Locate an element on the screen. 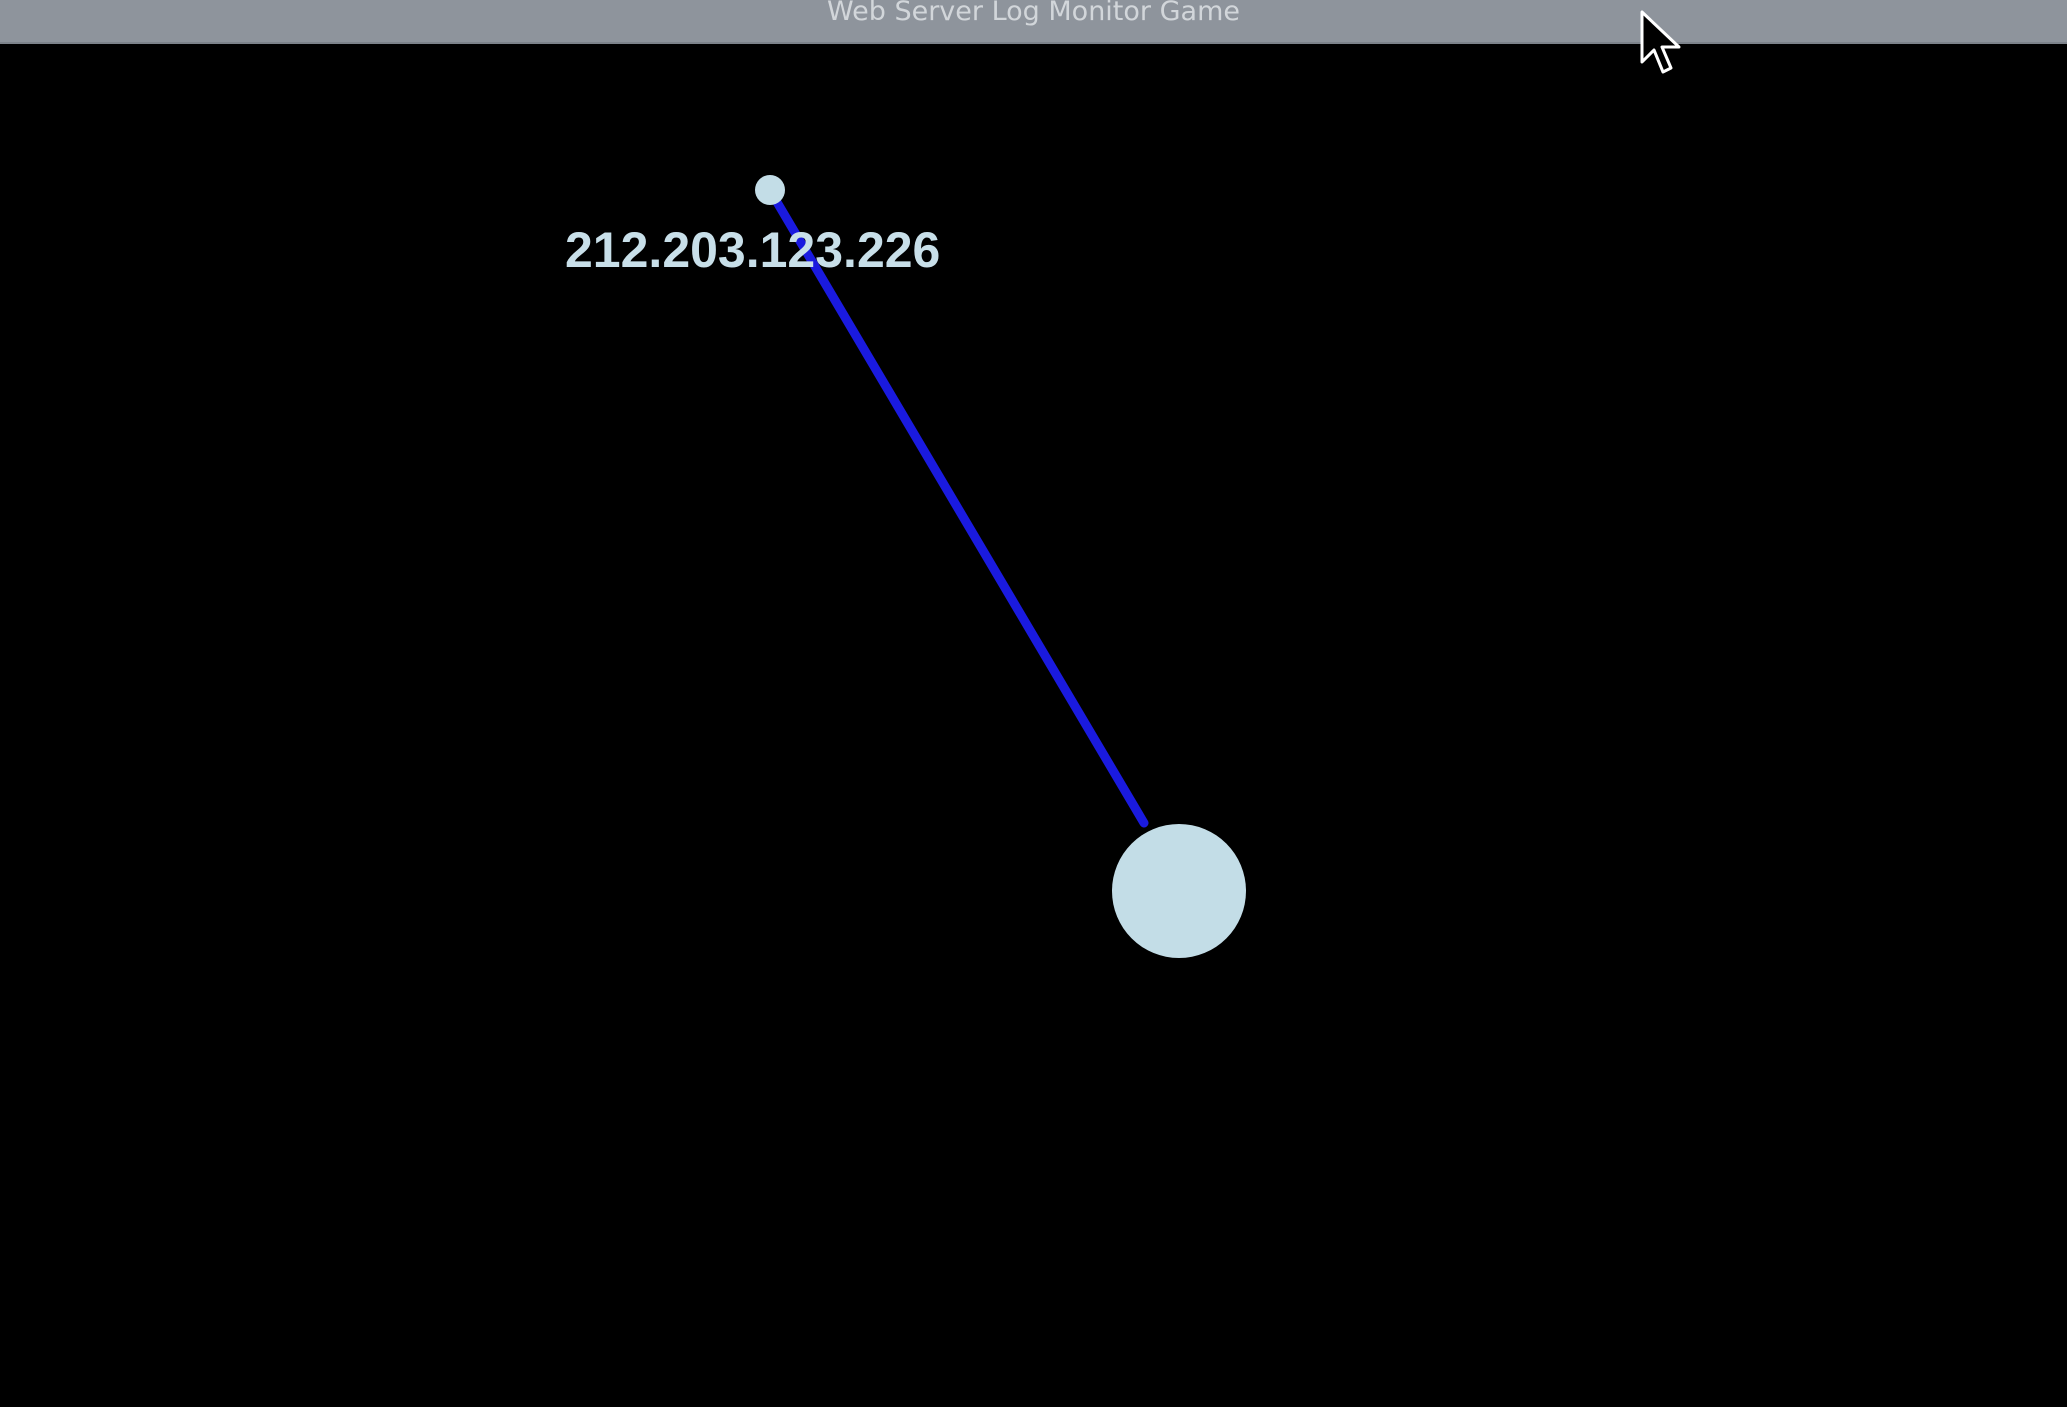 Image resolution: width=2067 pixels, height=1407 pixels. server-node is located at coordinates (1179, 891).